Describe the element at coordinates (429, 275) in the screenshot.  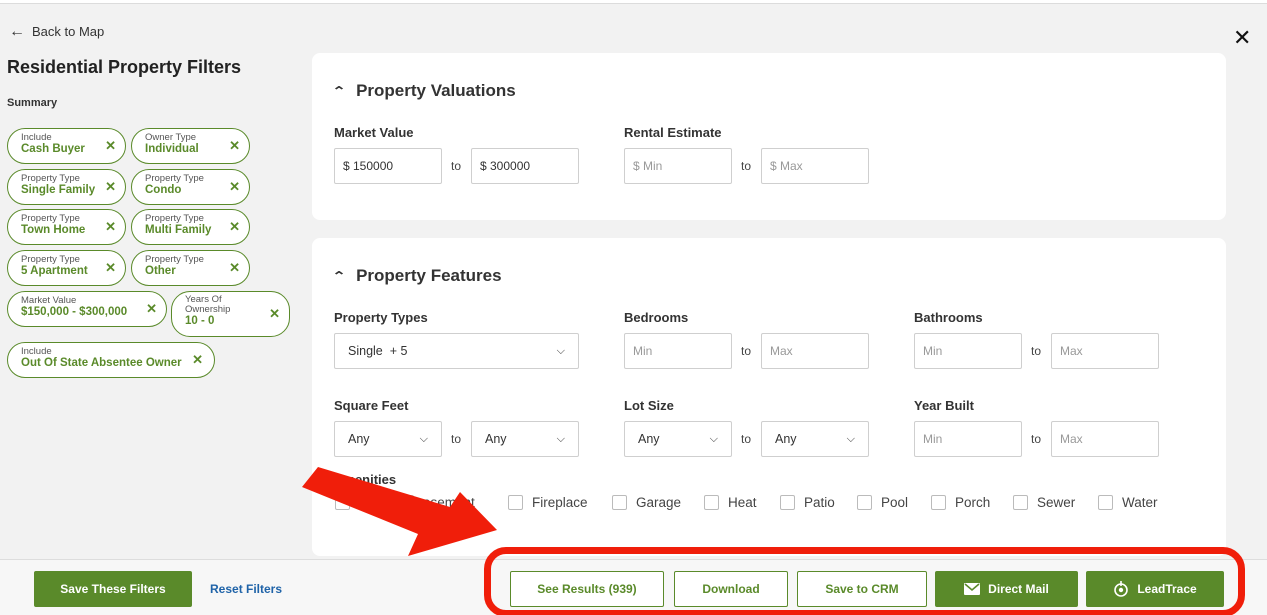
I see `property-features-title: Property Features` at that location.